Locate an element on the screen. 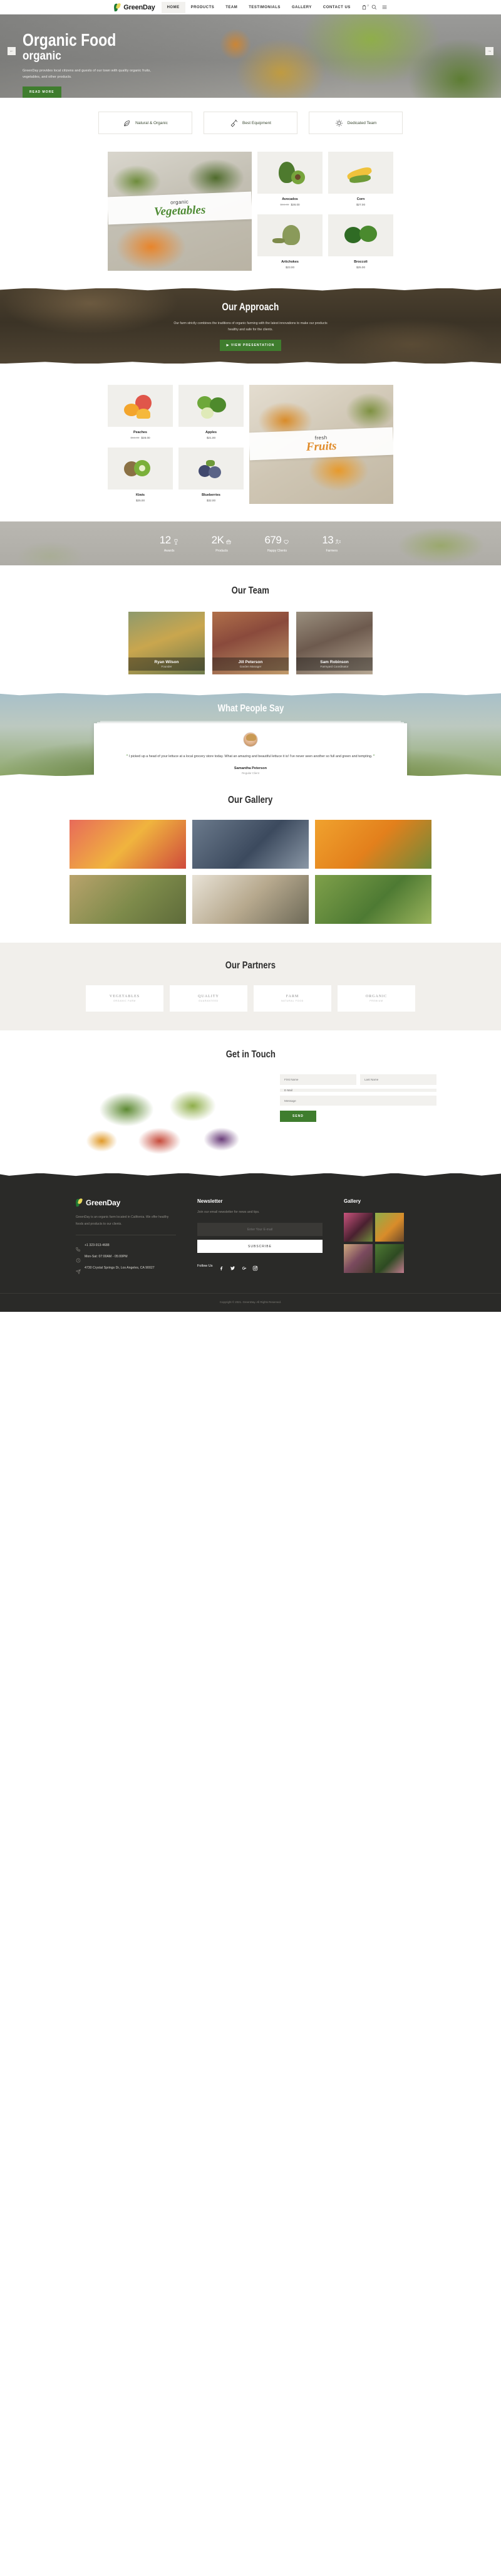 This screenshot has width=501, height=2576. last-name-field is located at coordinates (398, 1079).